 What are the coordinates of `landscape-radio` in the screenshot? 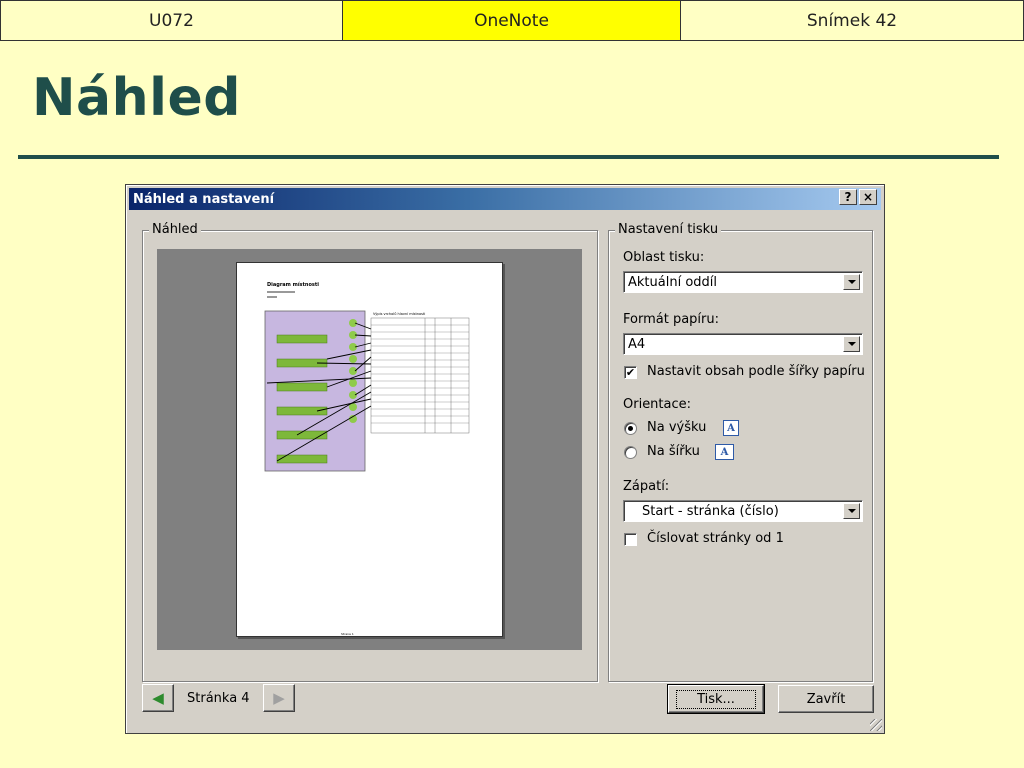 It's located at (630, 452).